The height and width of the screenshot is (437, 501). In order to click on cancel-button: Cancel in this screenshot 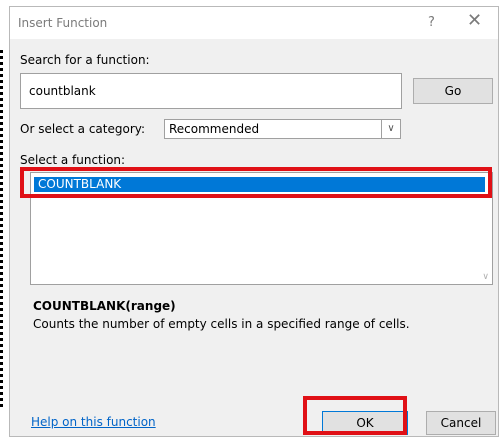, I will do `click(461, 423)`.